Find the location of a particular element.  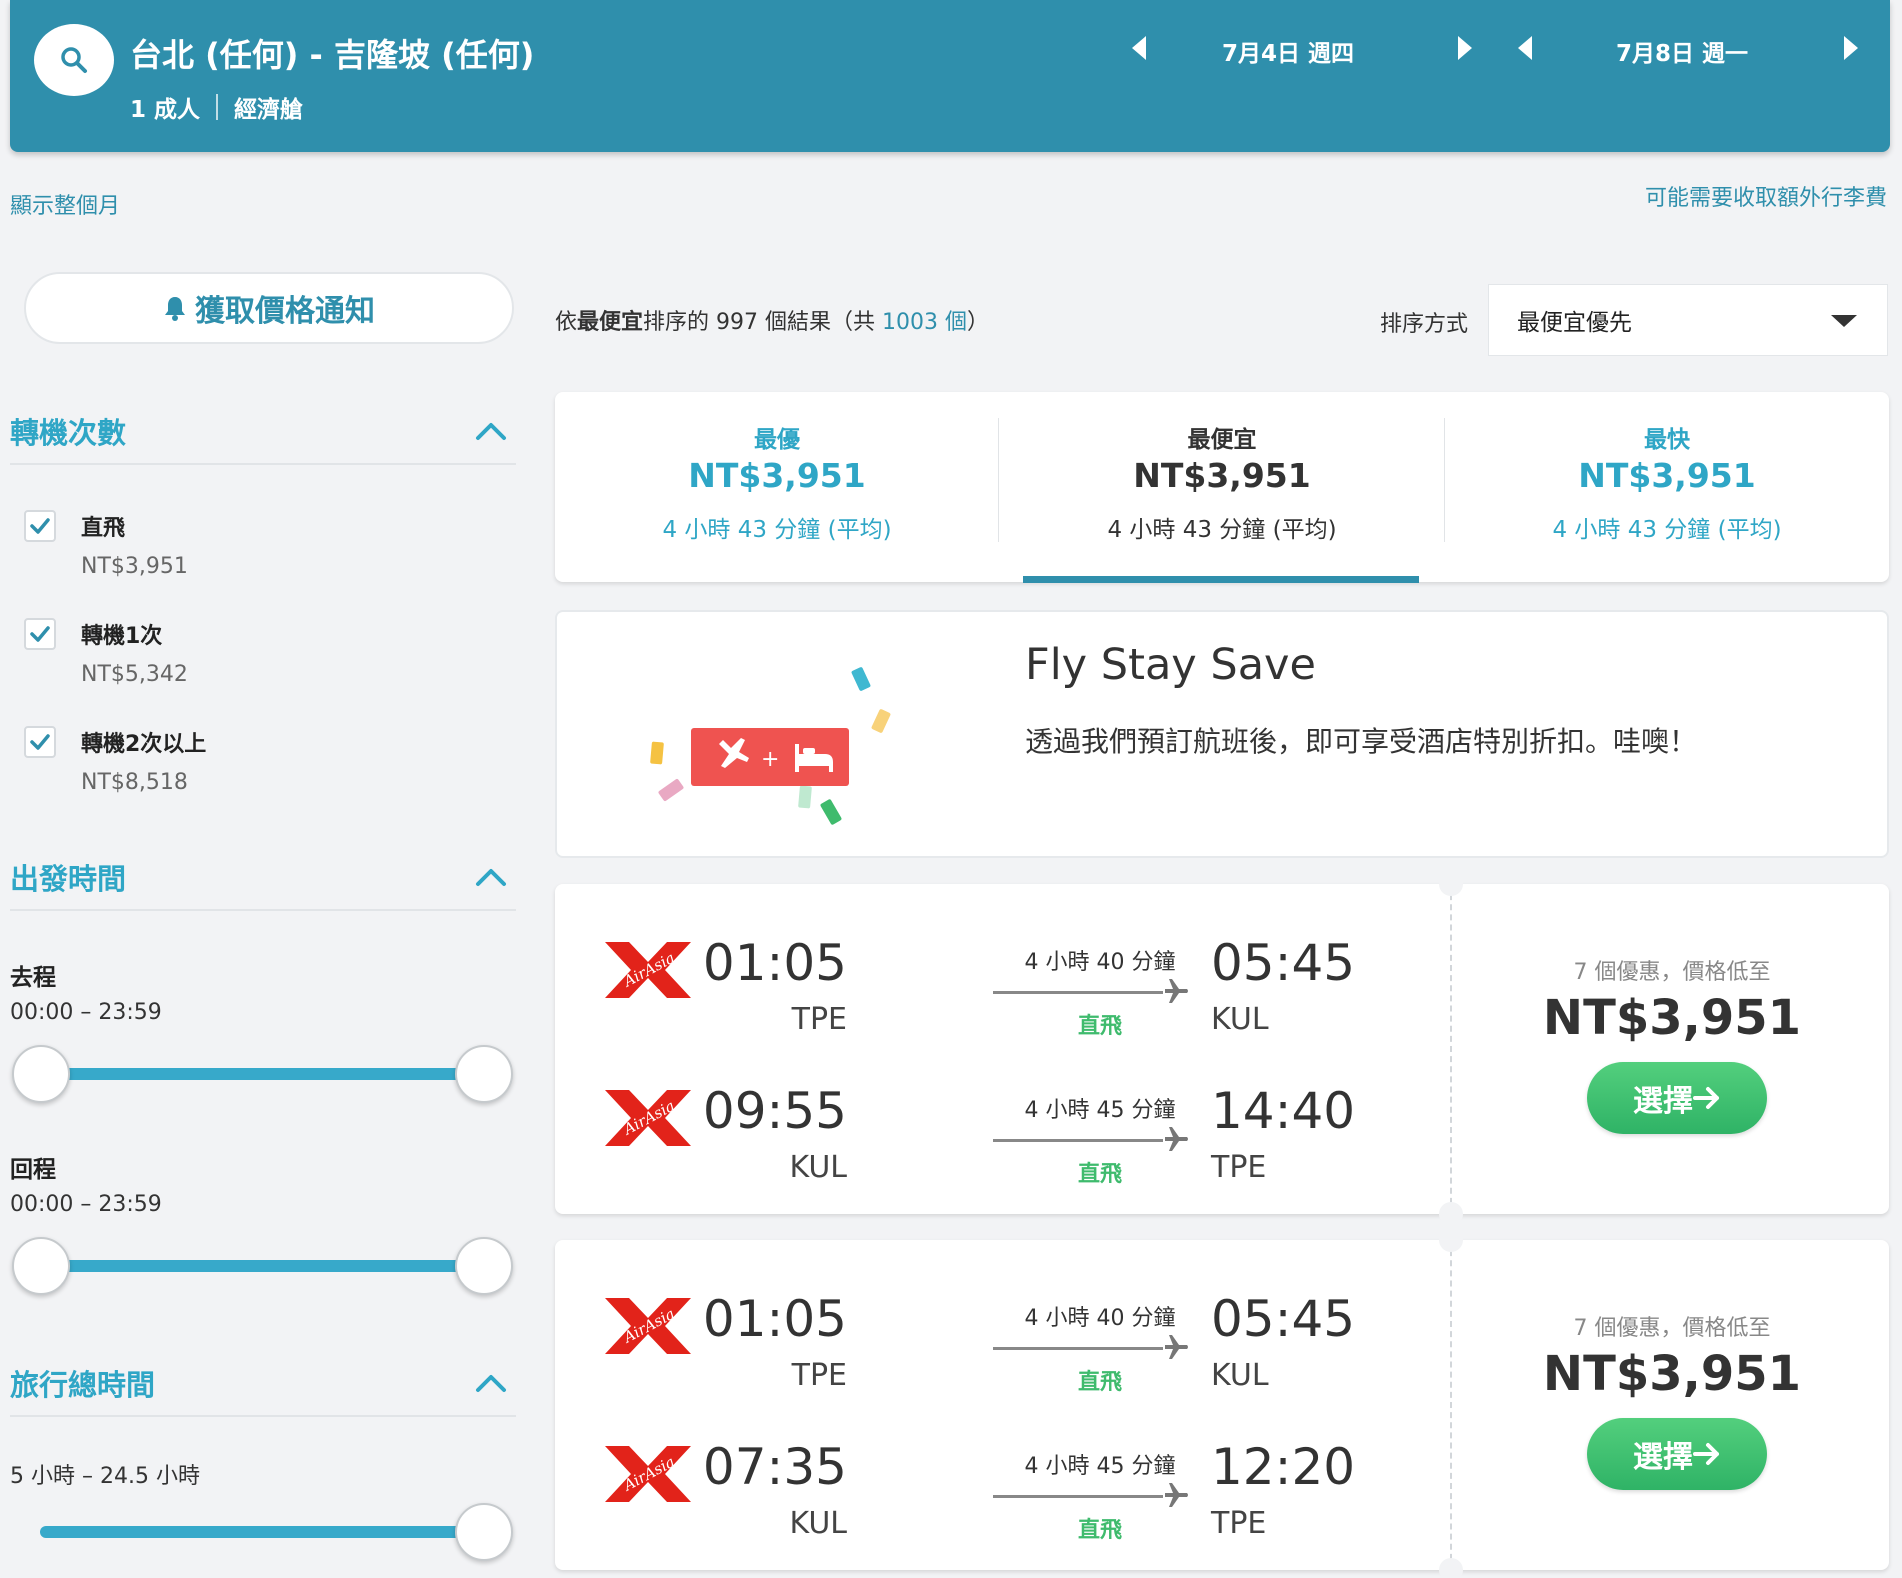

arrival-airport: TPE is located at coordinates (1239, 1523).